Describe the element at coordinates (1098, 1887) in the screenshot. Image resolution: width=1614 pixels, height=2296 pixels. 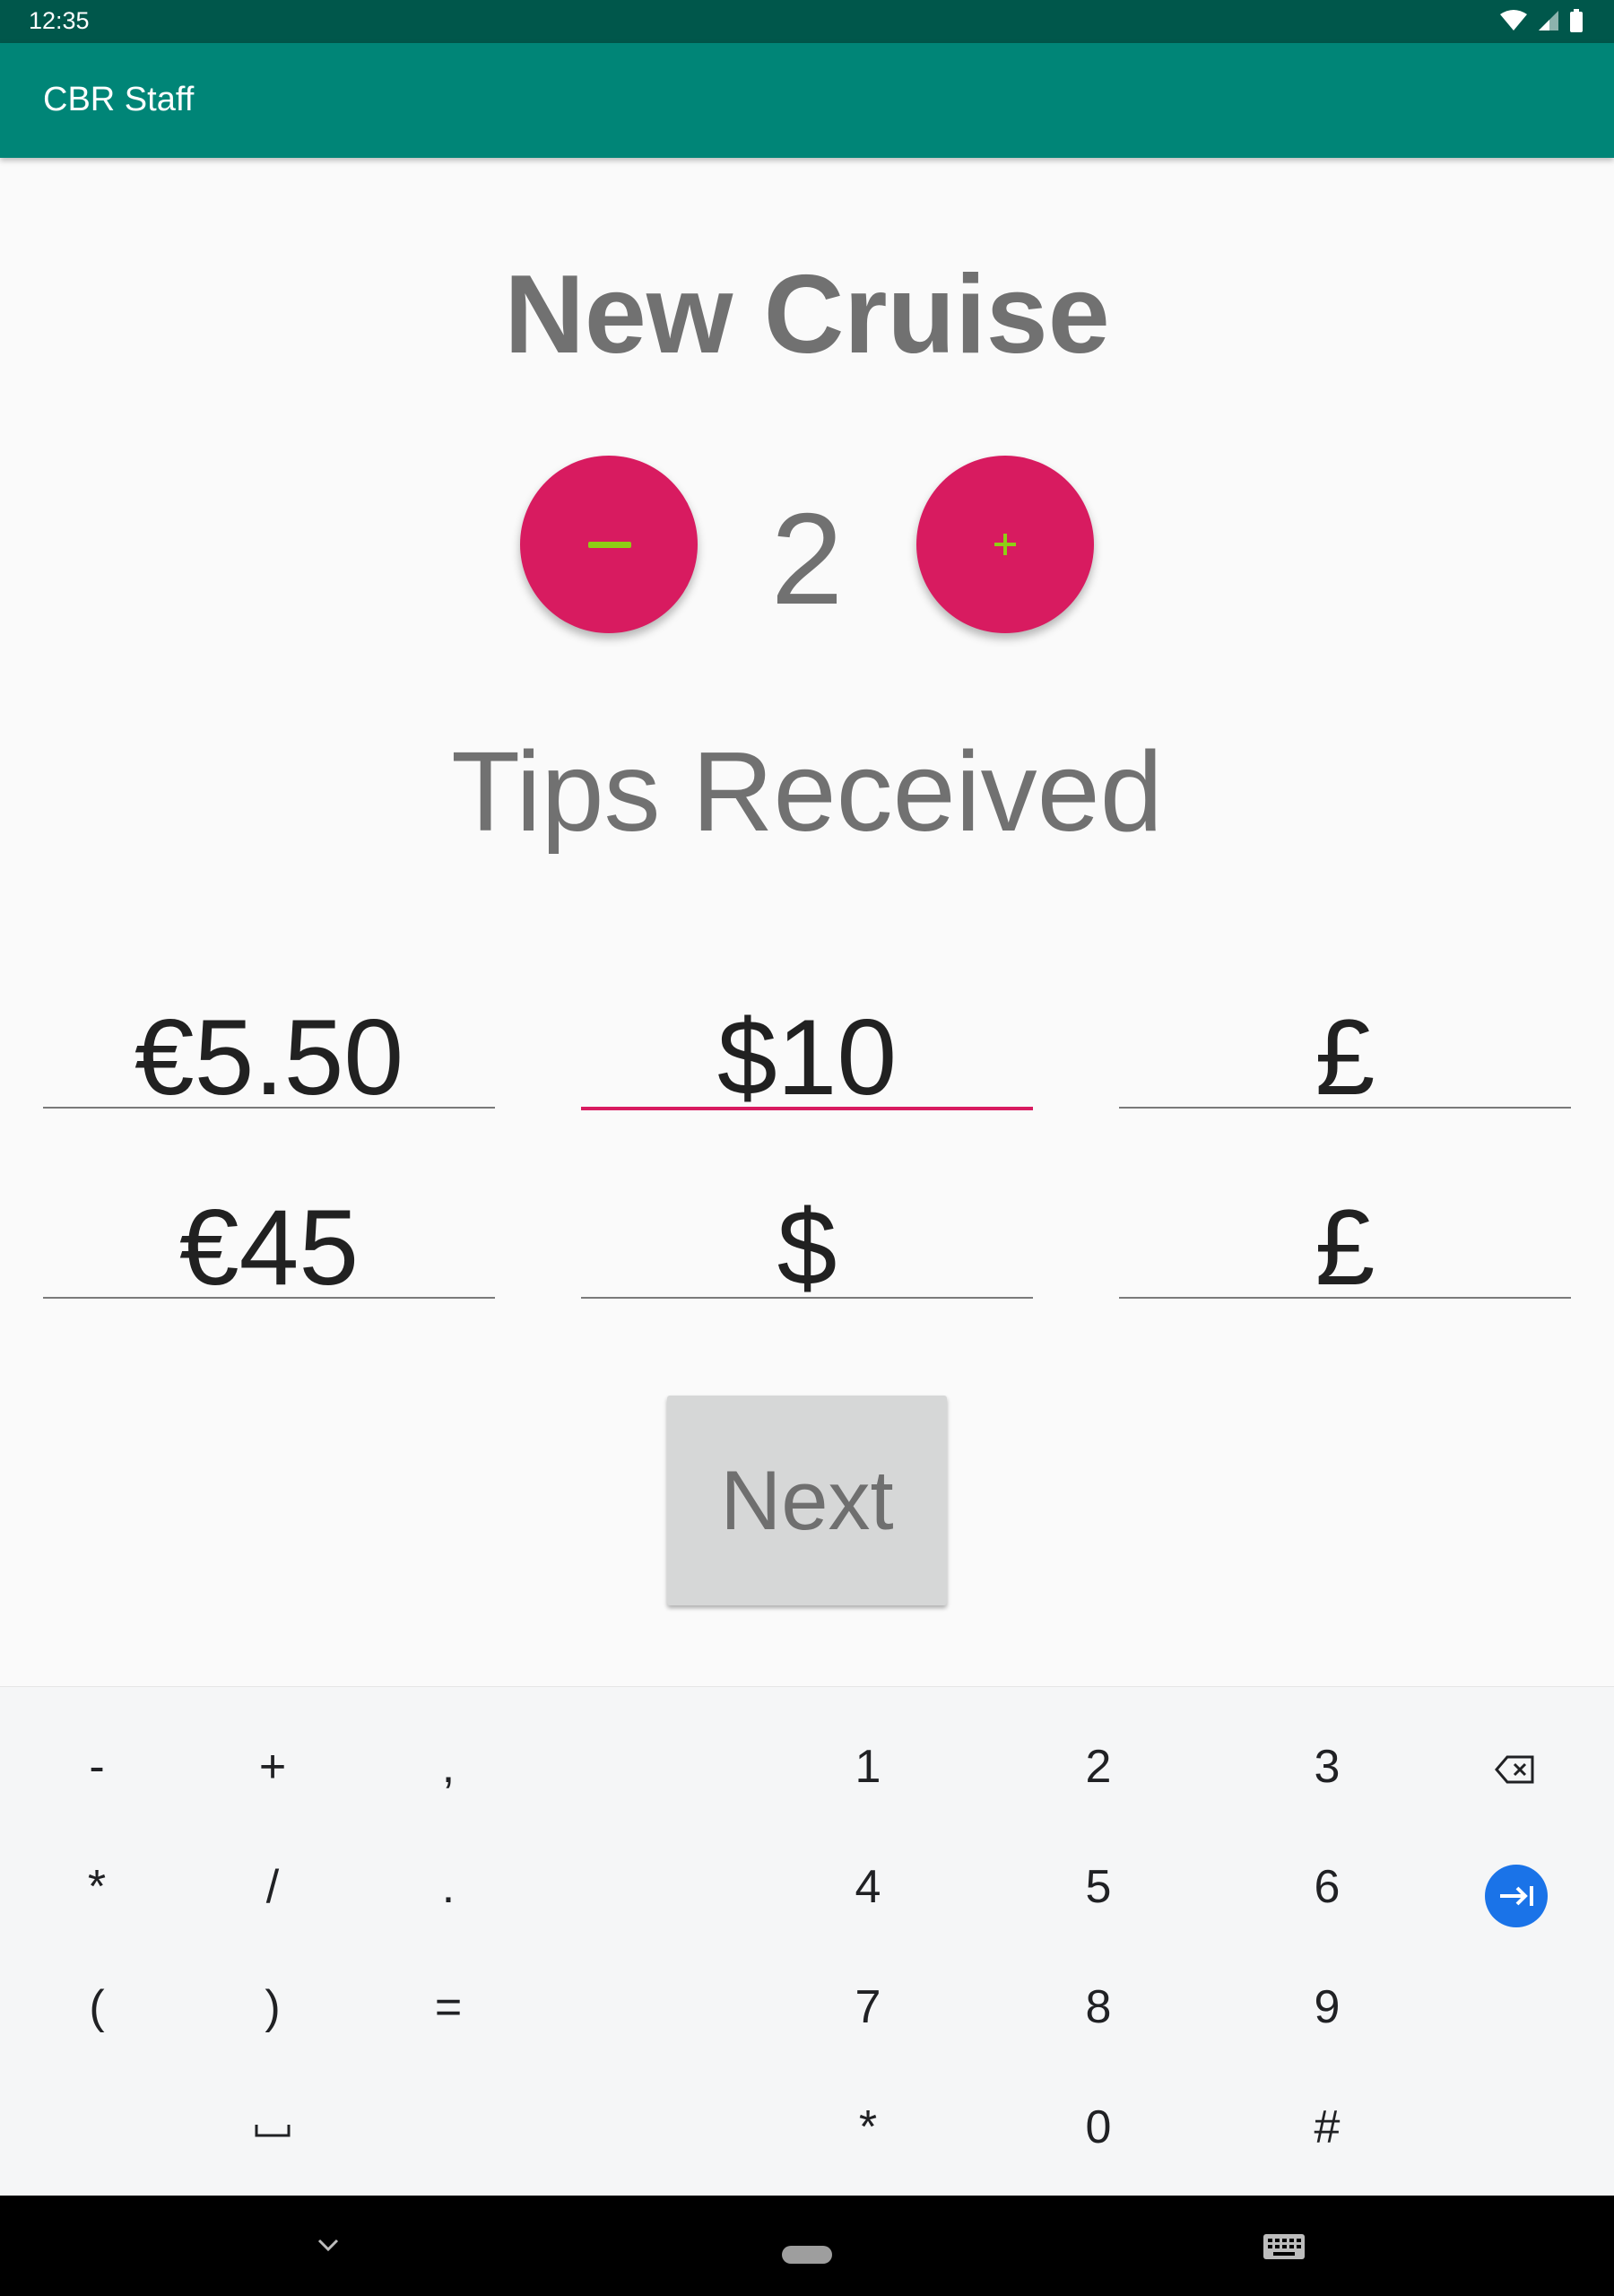
I see `key-5: 5` at that location.